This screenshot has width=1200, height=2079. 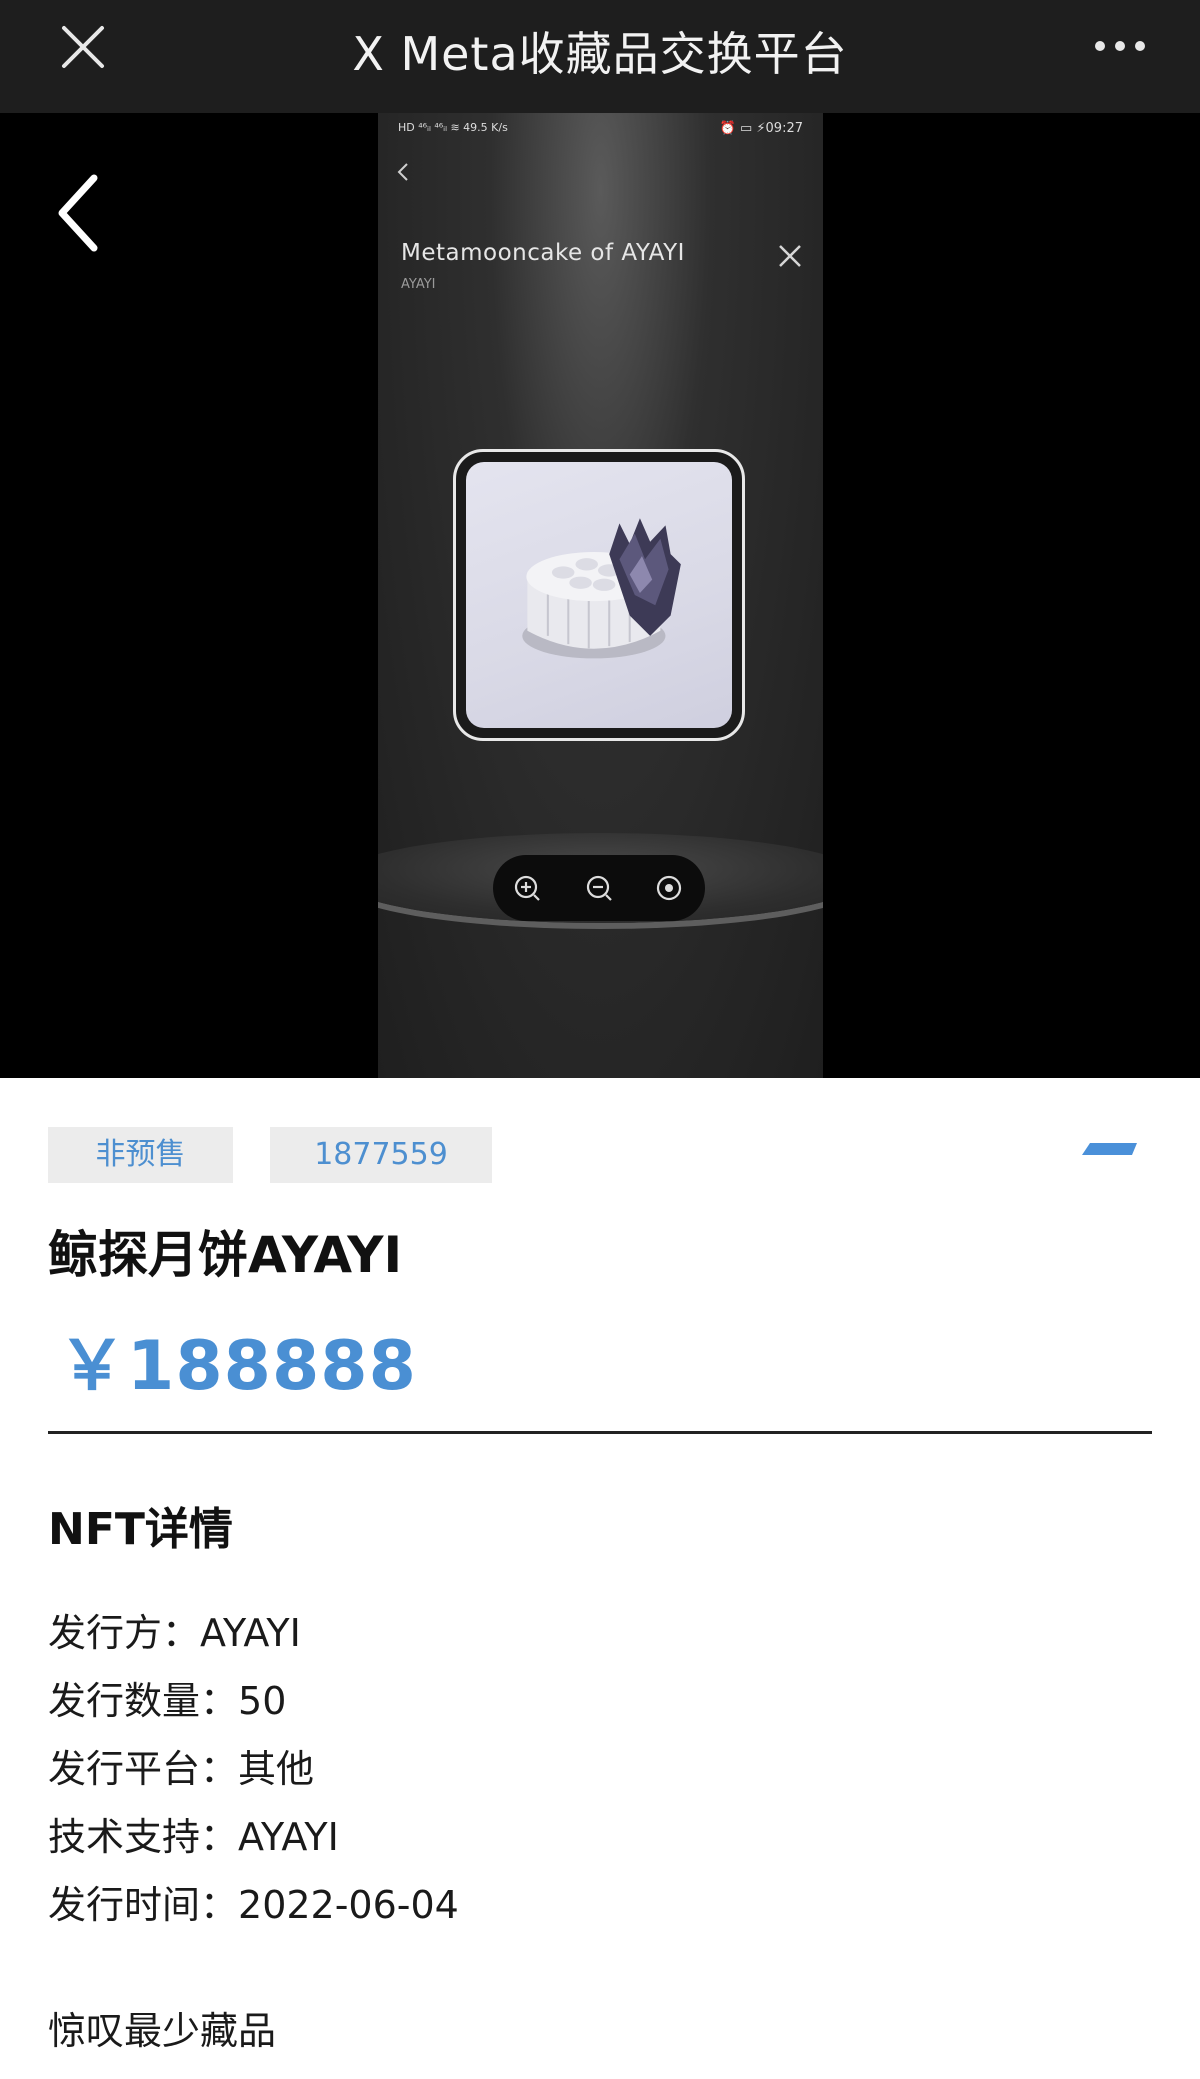 I want to click on mooncake-image, so click(x=601, y=588).